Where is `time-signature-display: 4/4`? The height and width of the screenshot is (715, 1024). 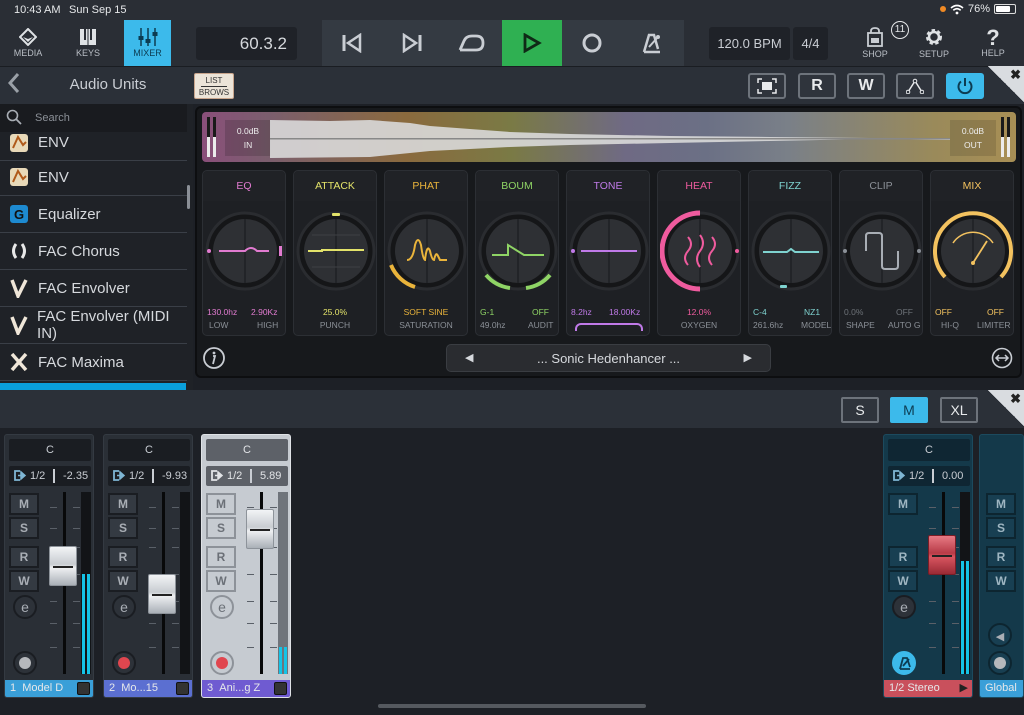
time-signature-display: 4/4 is located at coordinates (810, 43).